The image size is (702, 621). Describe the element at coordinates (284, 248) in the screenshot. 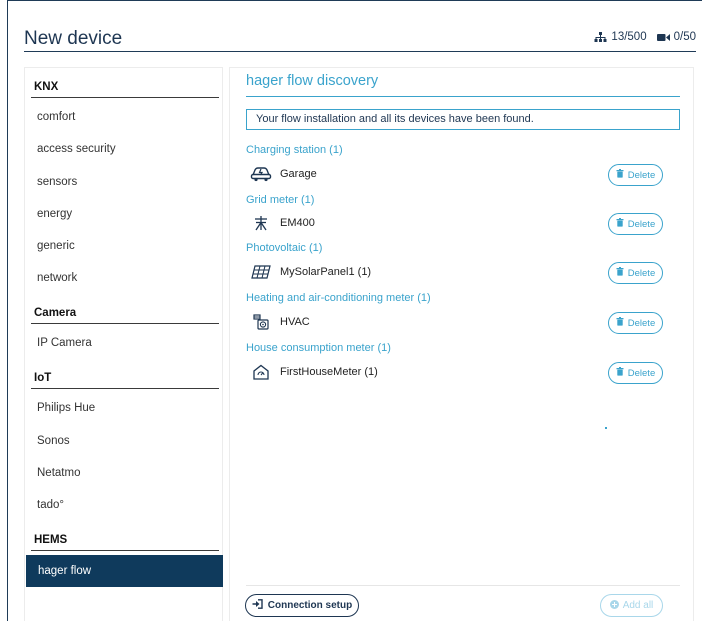

I see `group-label-photovoltaic: Photovoltaic (1)` at that location.